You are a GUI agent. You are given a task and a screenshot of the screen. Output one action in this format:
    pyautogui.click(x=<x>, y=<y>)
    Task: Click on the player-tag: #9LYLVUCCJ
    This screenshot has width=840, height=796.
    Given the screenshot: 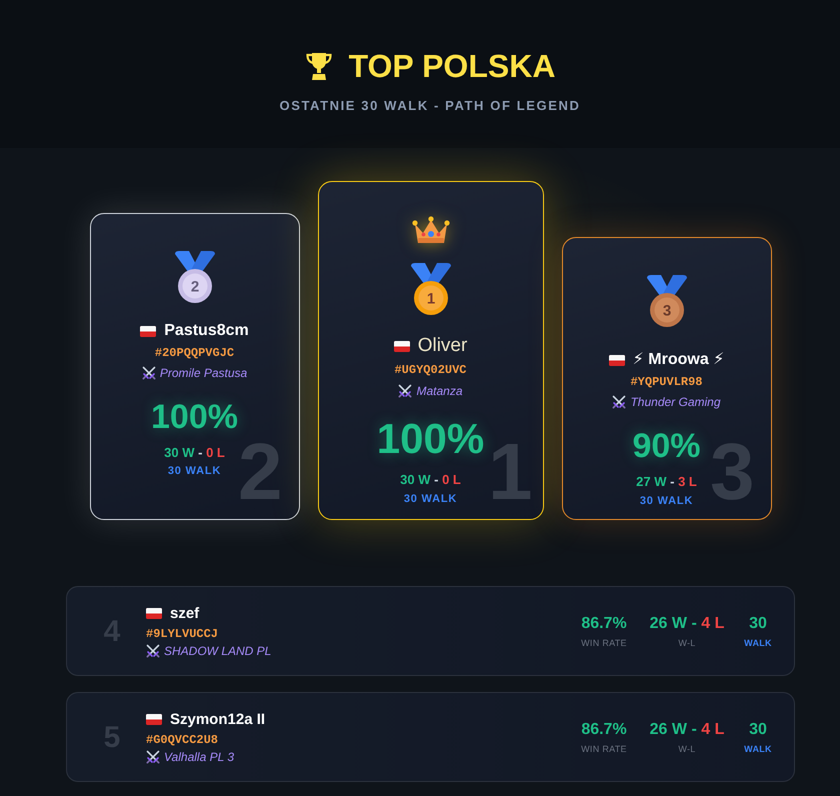 What is the action you would take?
    pyautogui.click(x=209, y=634)
    